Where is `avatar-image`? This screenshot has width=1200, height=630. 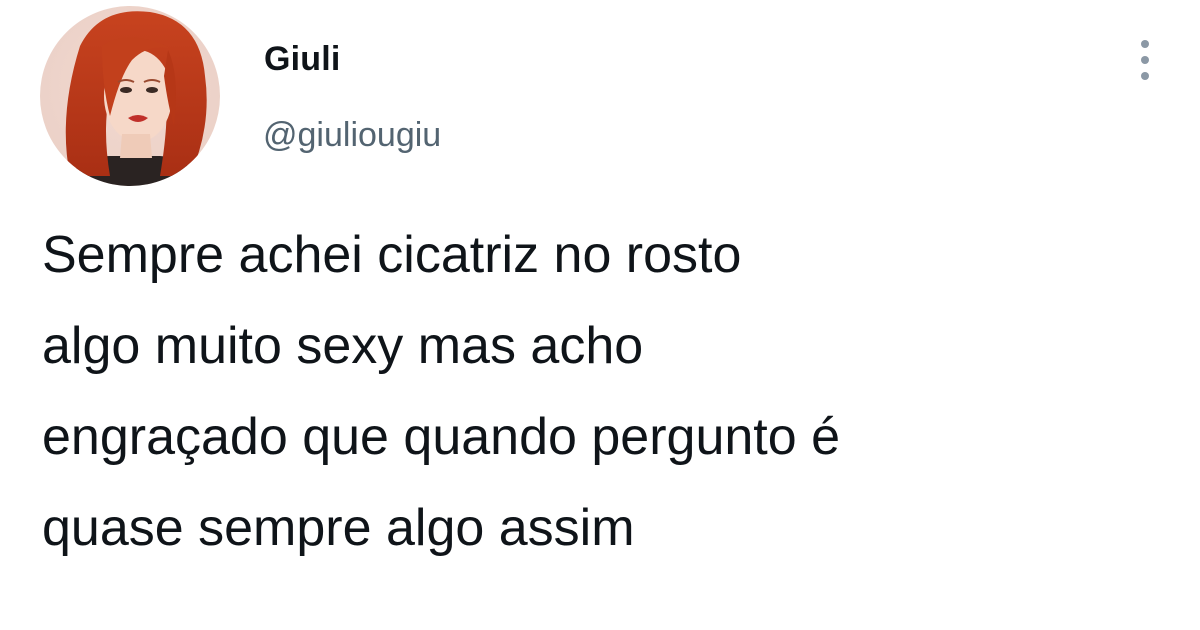
avatar-image is located at coordinates (130, 96).